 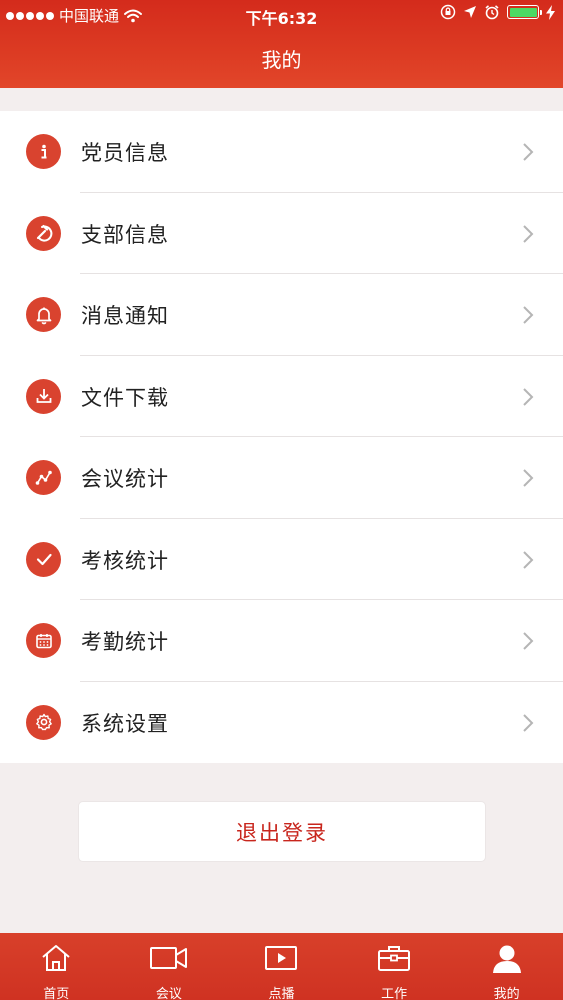 I want to click on play-icon, so click(x=281, y=958).